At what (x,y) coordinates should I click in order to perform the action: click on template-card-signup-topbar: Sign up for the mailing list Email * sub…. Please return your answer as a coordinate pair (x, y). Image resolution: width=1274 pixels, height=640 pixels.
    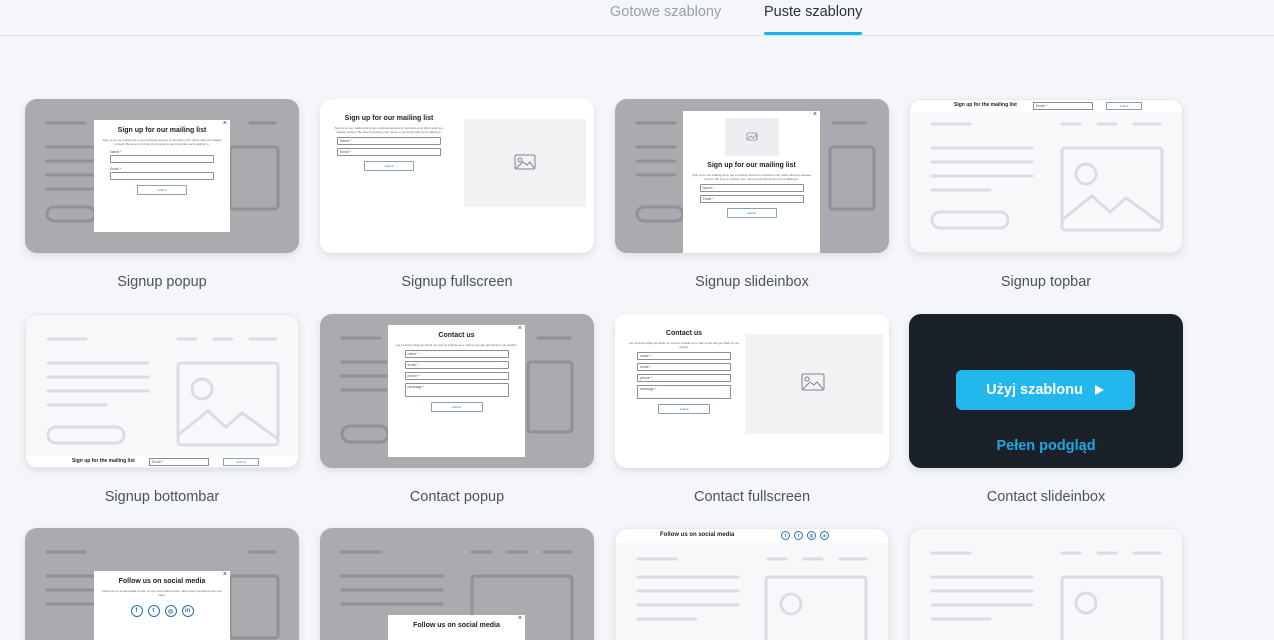
    Looking at the image, I should click on (1046, 176).